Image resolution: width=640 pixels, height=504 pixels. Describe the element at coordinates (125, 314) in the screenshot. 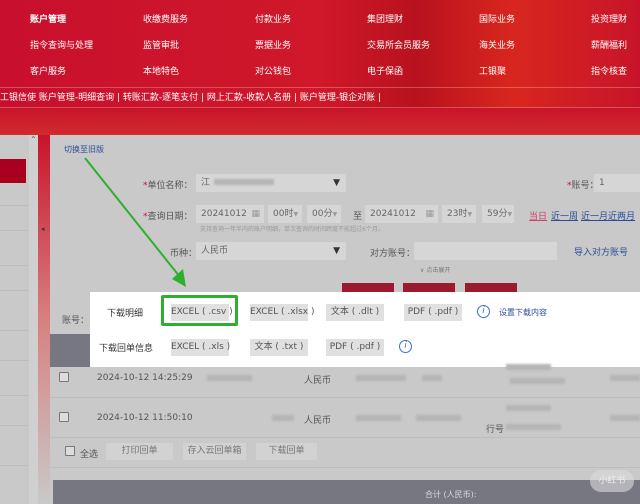

I see `download-detail-label: 下载明细` at that location.